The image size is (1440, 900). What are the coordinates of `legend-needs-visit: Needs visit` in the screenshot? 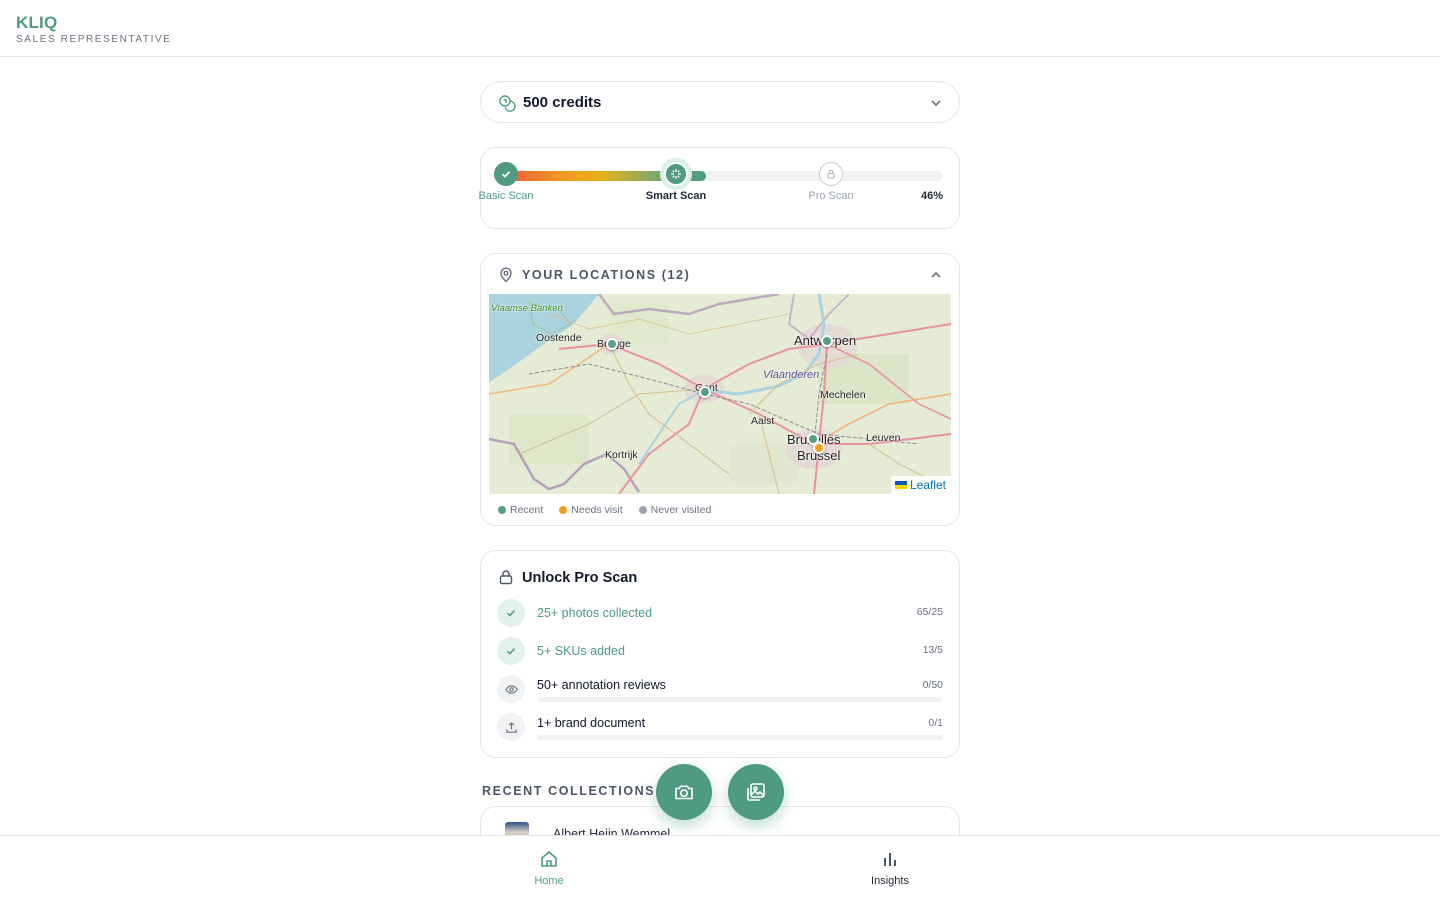 It's located at (591, 510).